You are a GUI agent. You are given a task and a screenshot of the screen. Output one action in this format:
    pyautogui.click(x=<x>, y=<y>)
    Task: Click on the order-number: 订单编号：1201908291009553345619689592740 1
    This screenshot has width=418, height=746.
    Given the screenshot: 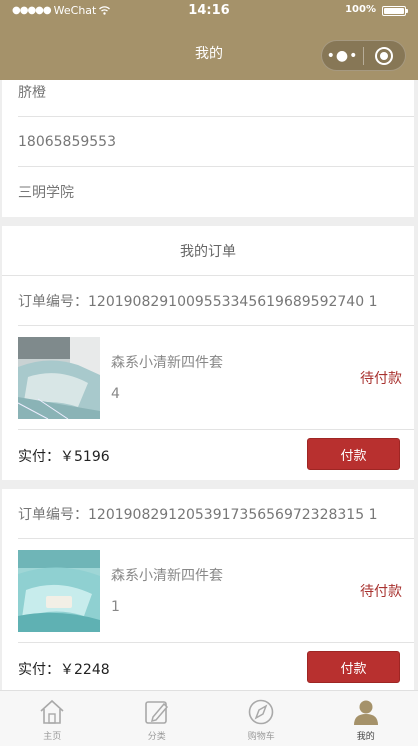 What is the action you would take?
    pyautogui.click(x=216, y=301)
    